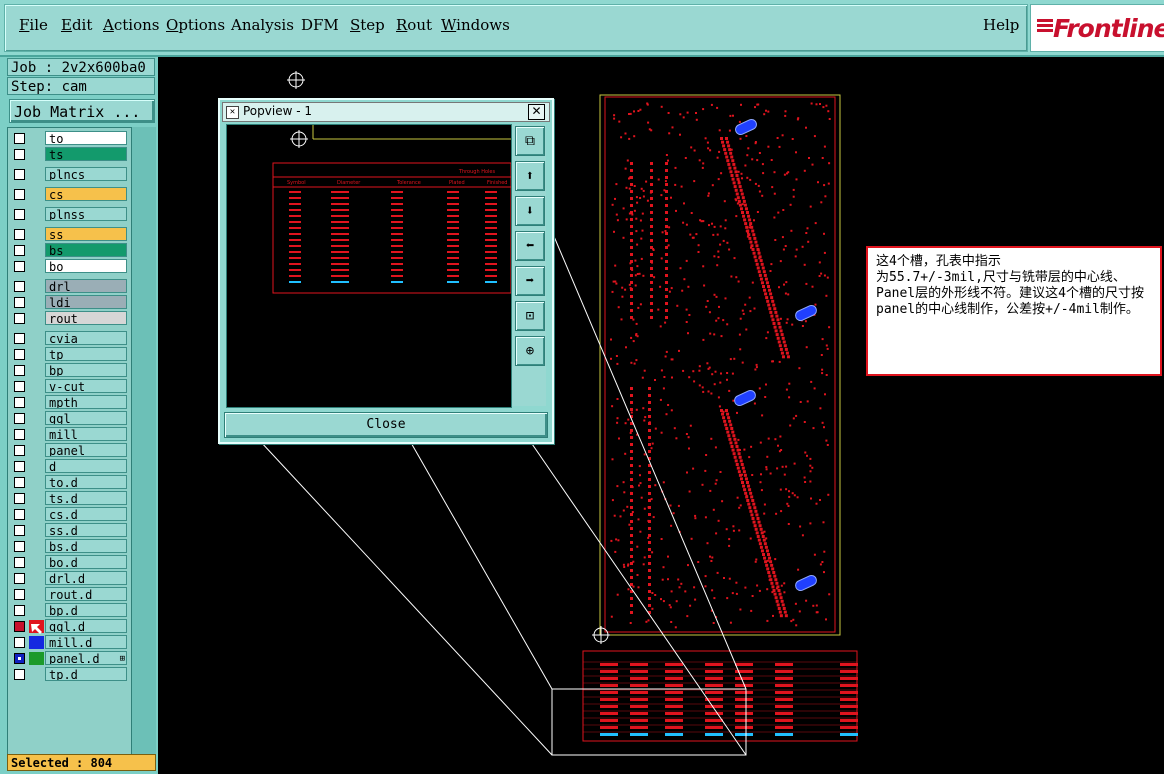  I want to click on layer-row-bo.d: bo.d, so click(70, 562).